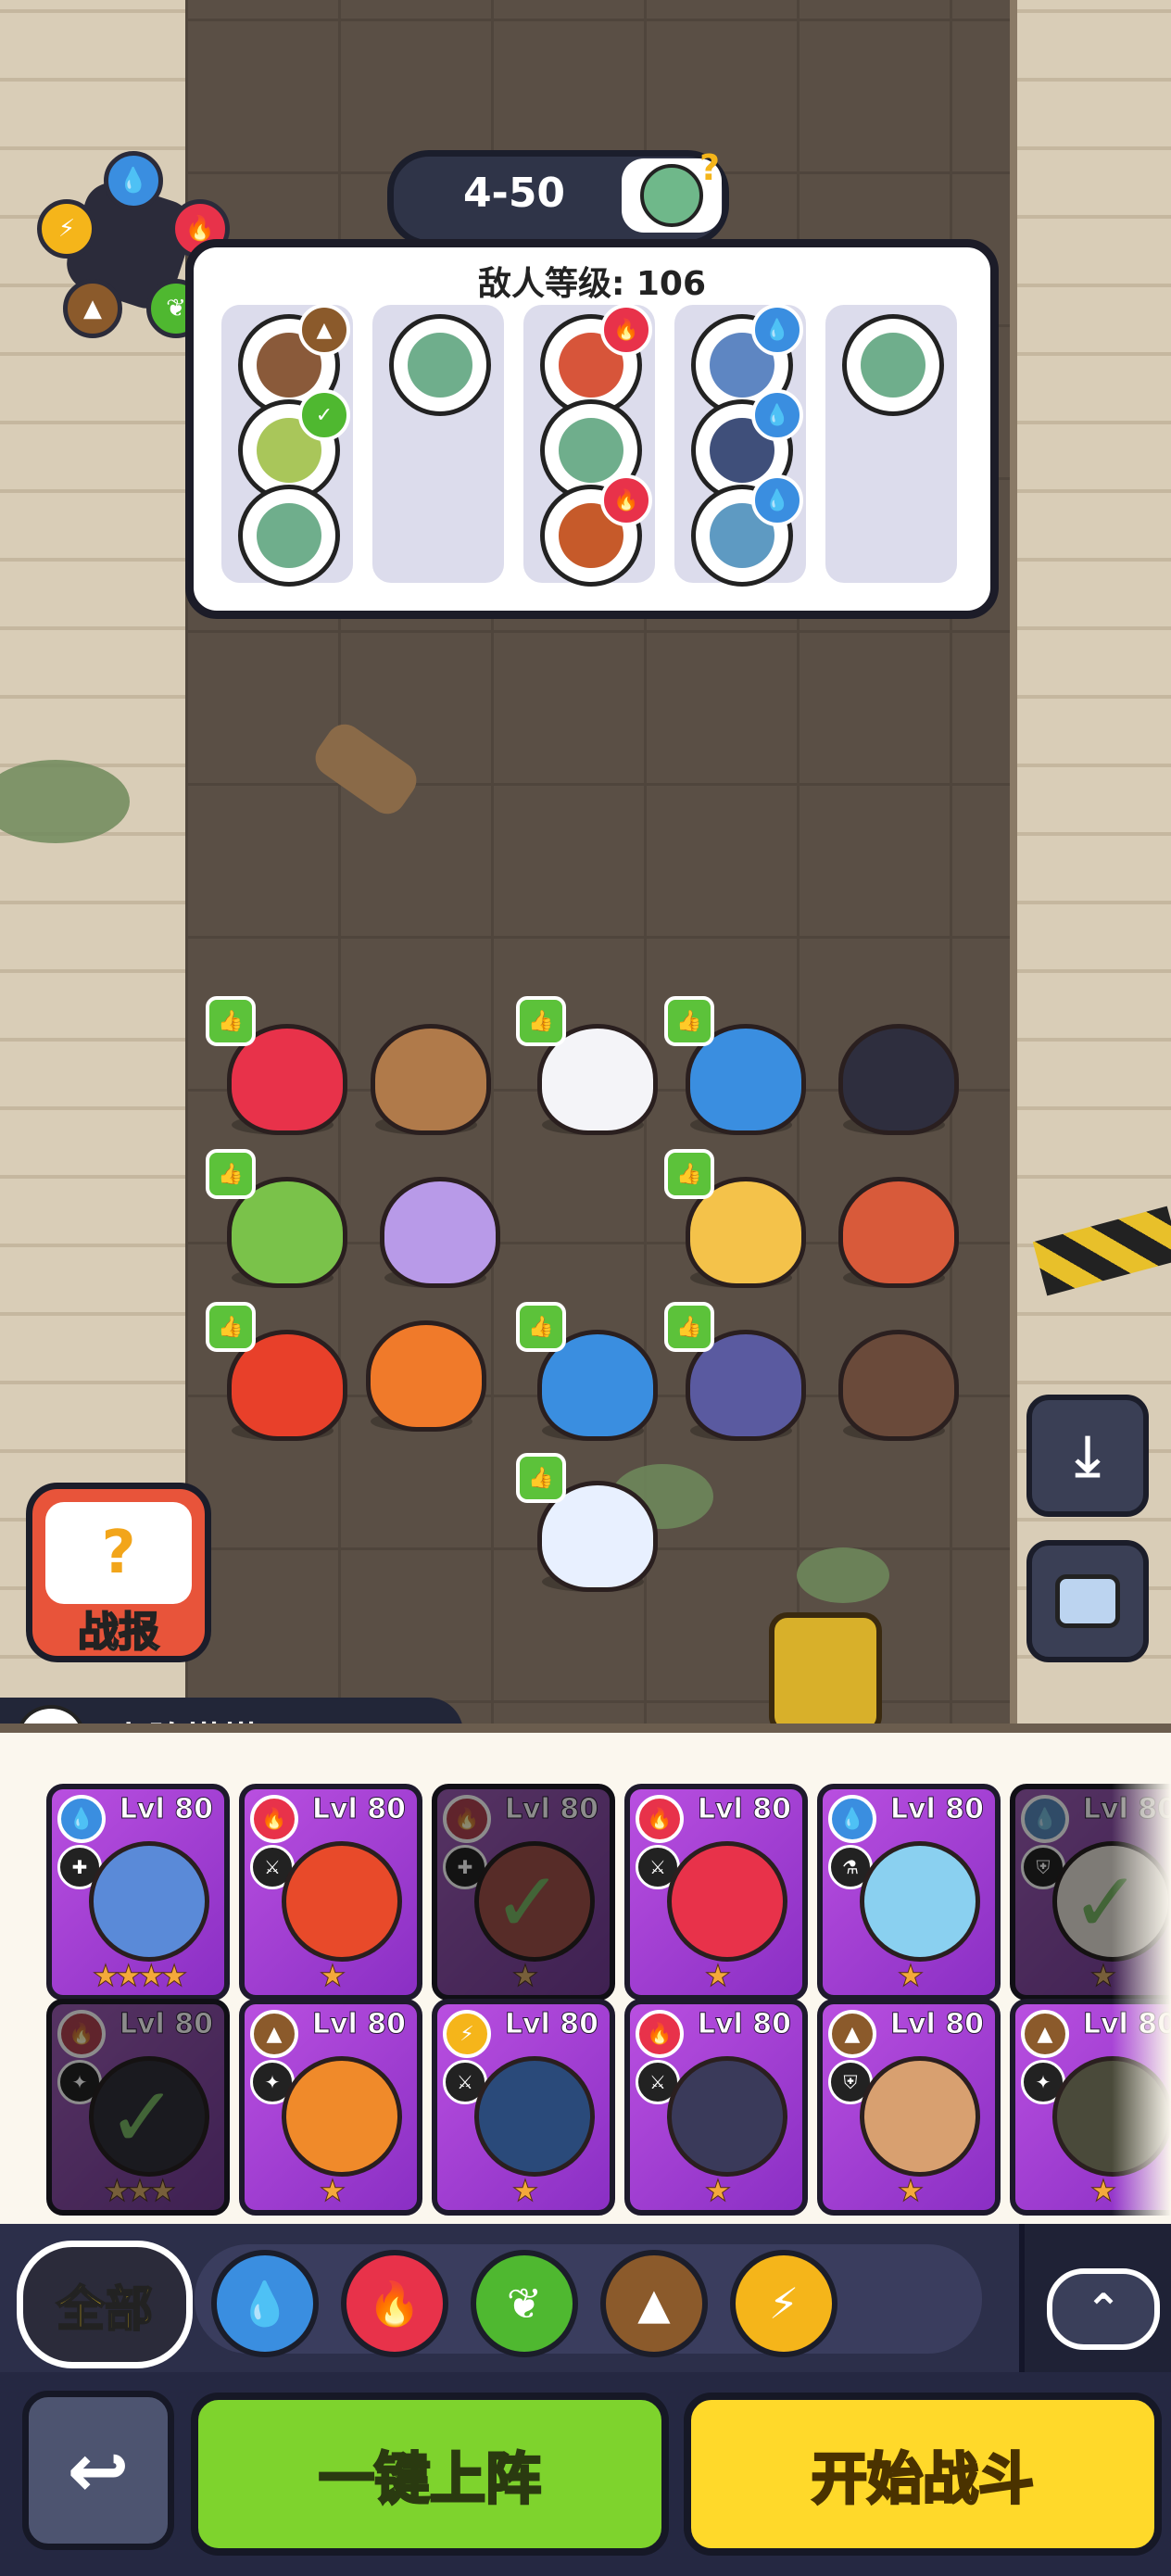 The width and height of the screenshot is (1171, 2576). Describe the element at coordinates (843, 1575) in the screenshot. I see `moss-patch` at that location.